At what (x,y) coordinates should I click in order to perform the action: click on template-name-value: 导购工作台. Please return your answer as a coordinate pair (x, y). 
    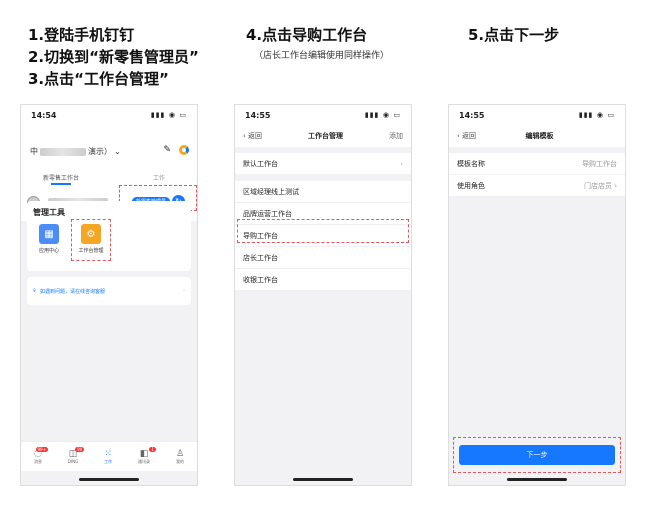
    Looking at the image, I should click on (599, 163).